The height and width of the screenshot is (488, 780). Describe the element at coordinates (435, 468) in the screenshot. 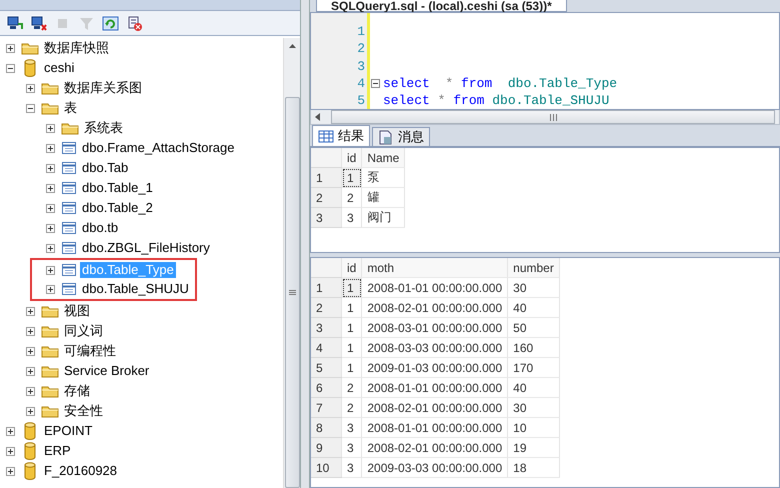

I see `table-cell: 2009-03-03 00:00:00.000` at that location.